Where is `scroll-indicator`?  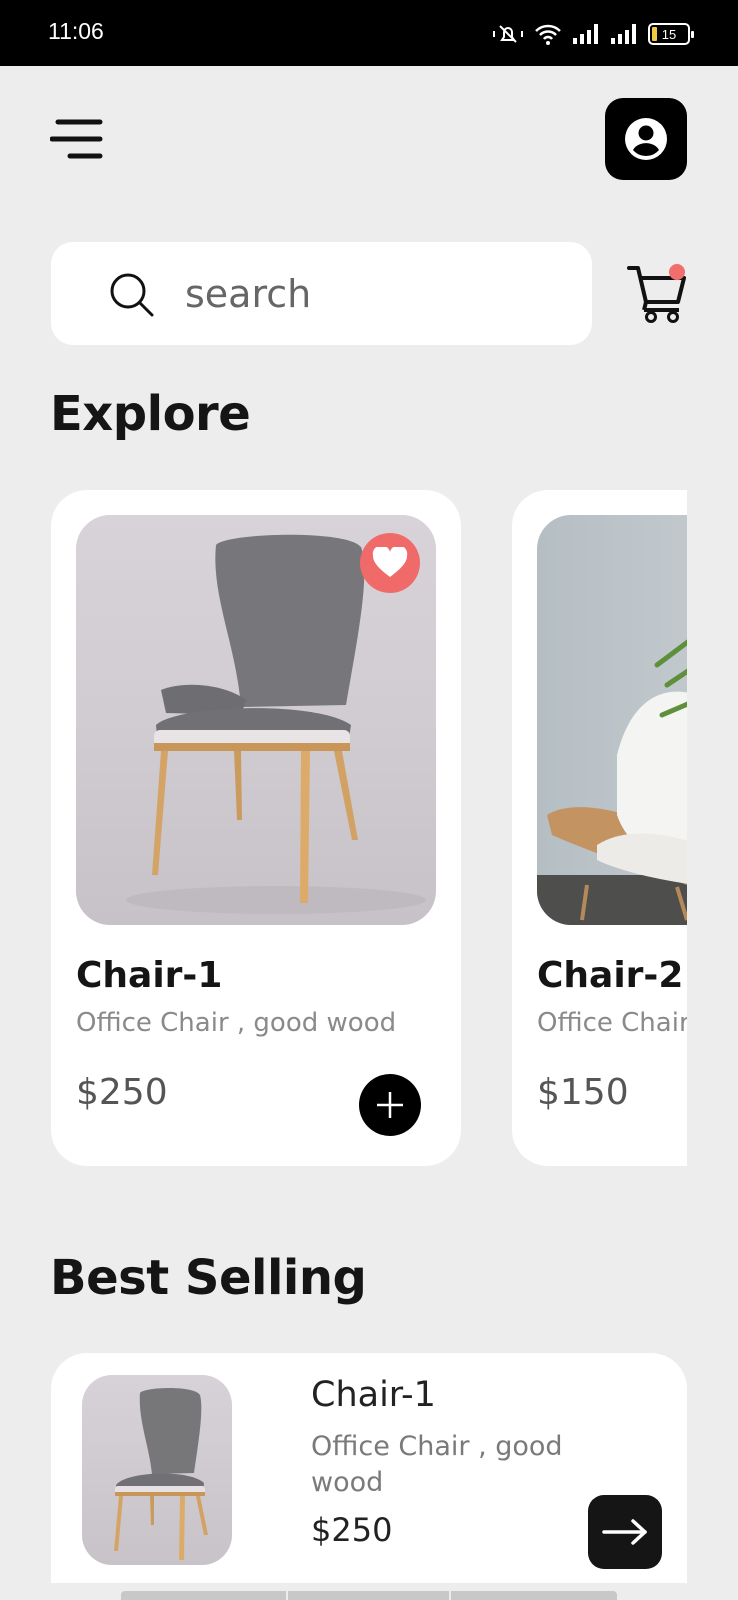 scroll-indicator is located at coordinates (369, 1595).